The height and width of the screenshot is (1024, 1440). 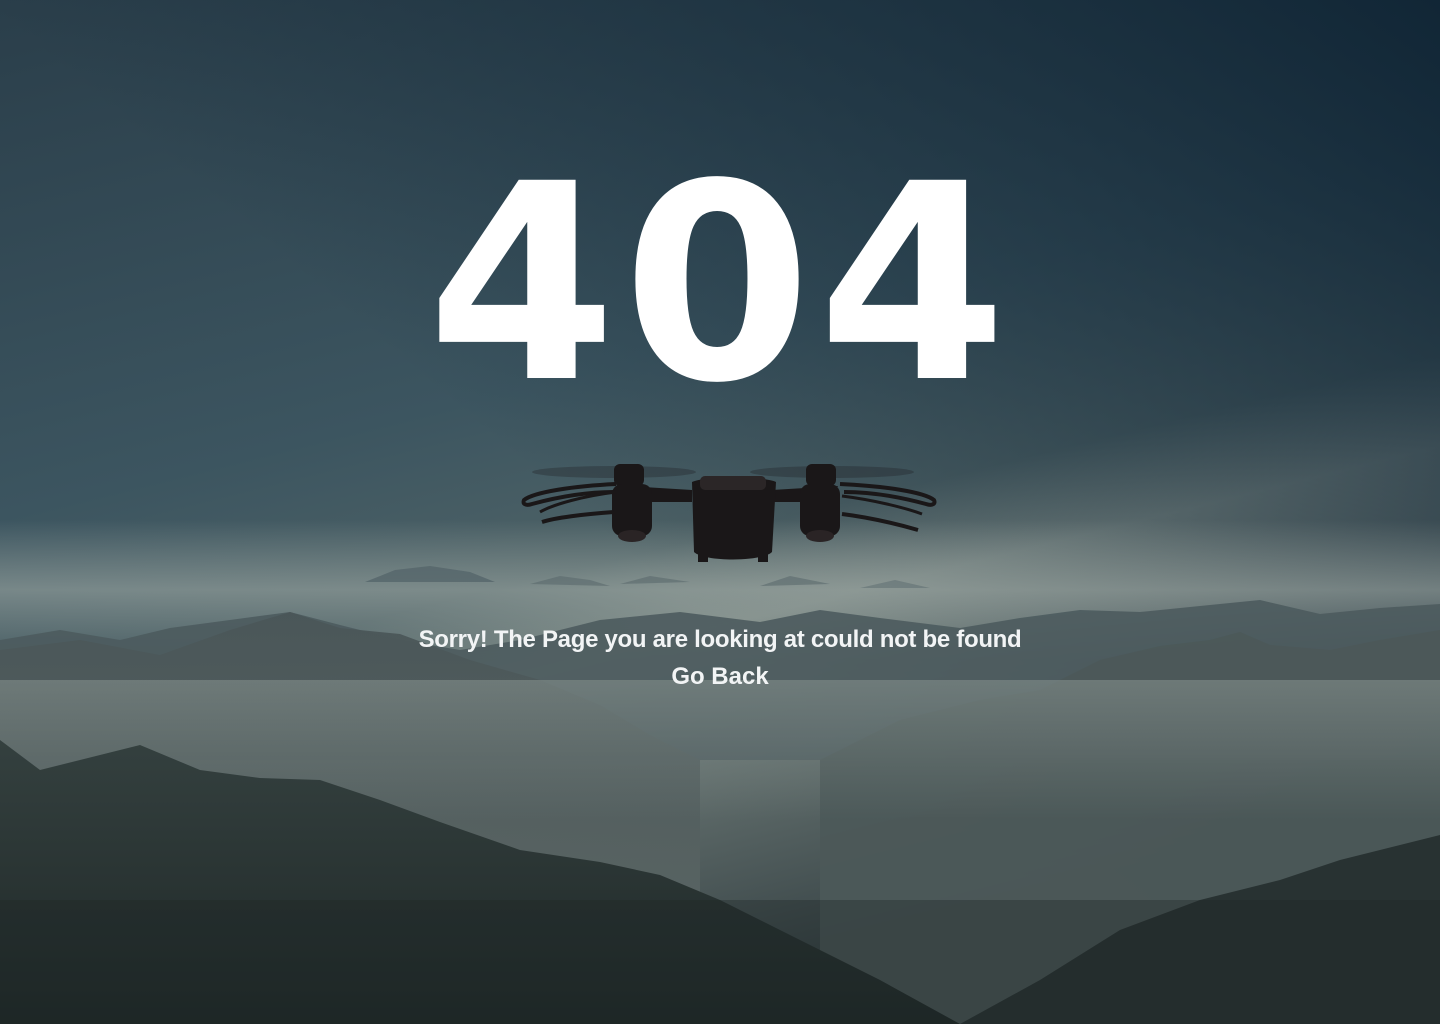 I want to click on go-back-container: Go Back, so click(x=720, y=677).